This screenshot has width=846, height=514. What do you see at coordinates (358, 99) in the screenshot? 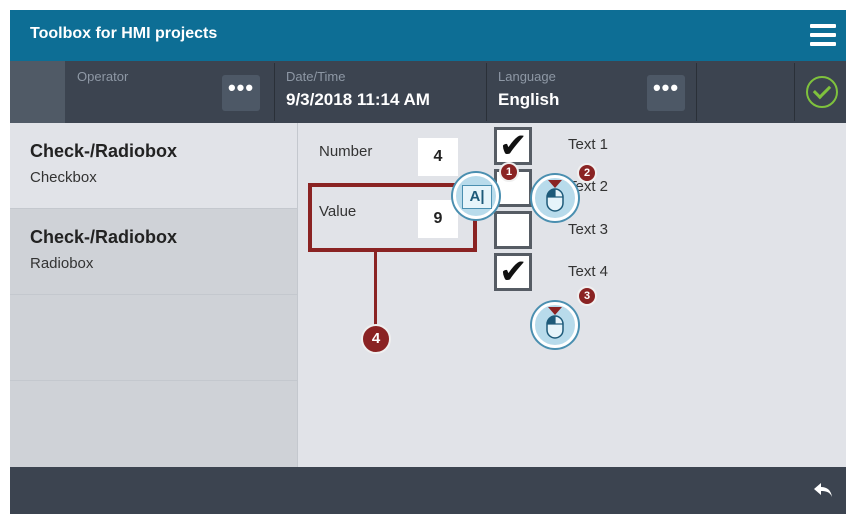
I see `datetime-value: 9/3/2018 11:14 AM` at bounding box center [358, 99].